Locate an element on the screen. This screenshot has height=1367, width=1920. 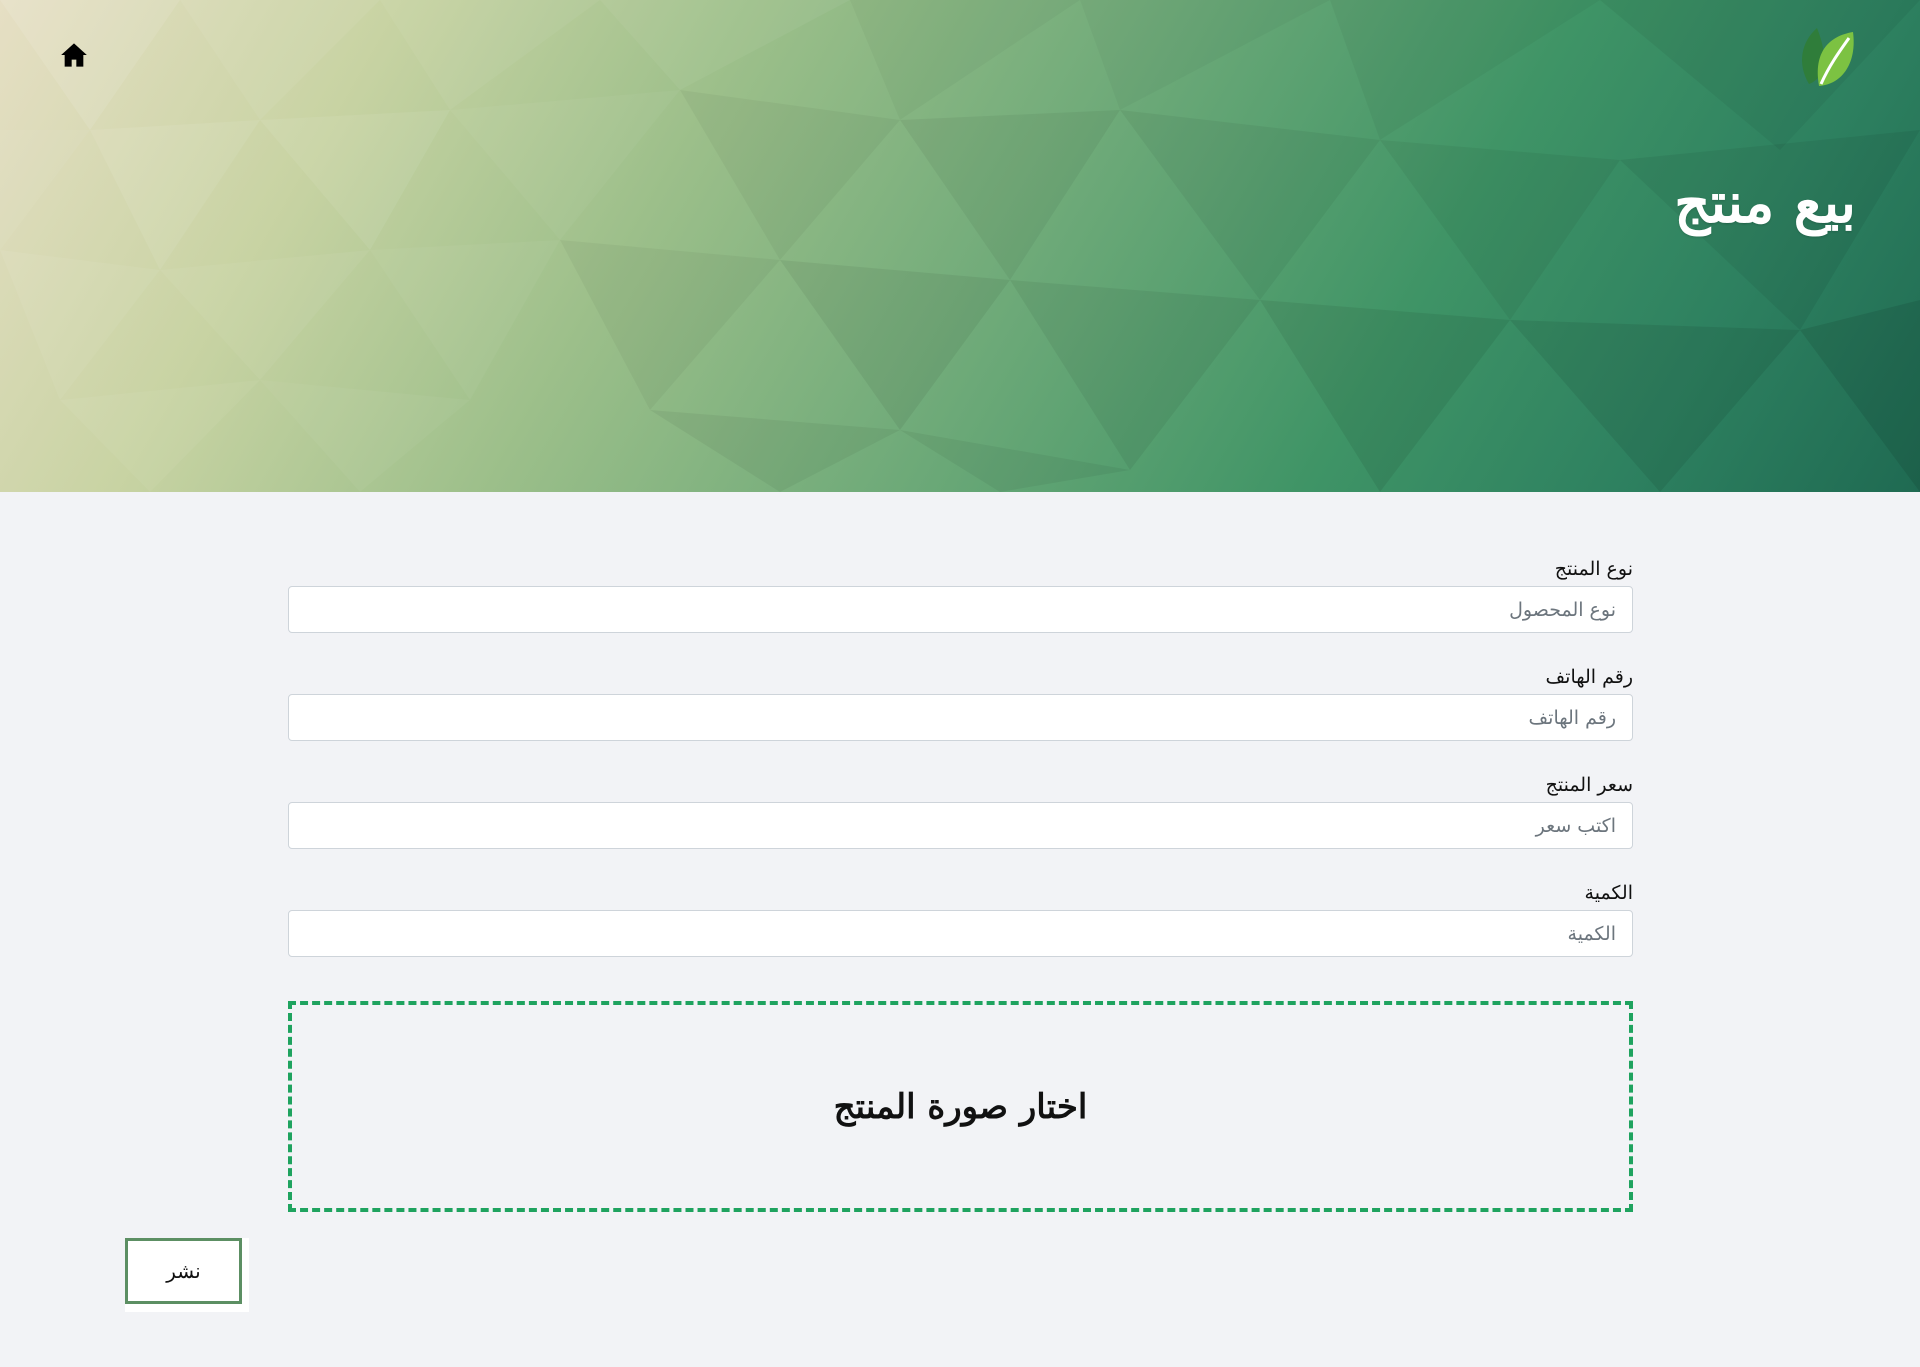
price-input is located at coordinates (960, 825).